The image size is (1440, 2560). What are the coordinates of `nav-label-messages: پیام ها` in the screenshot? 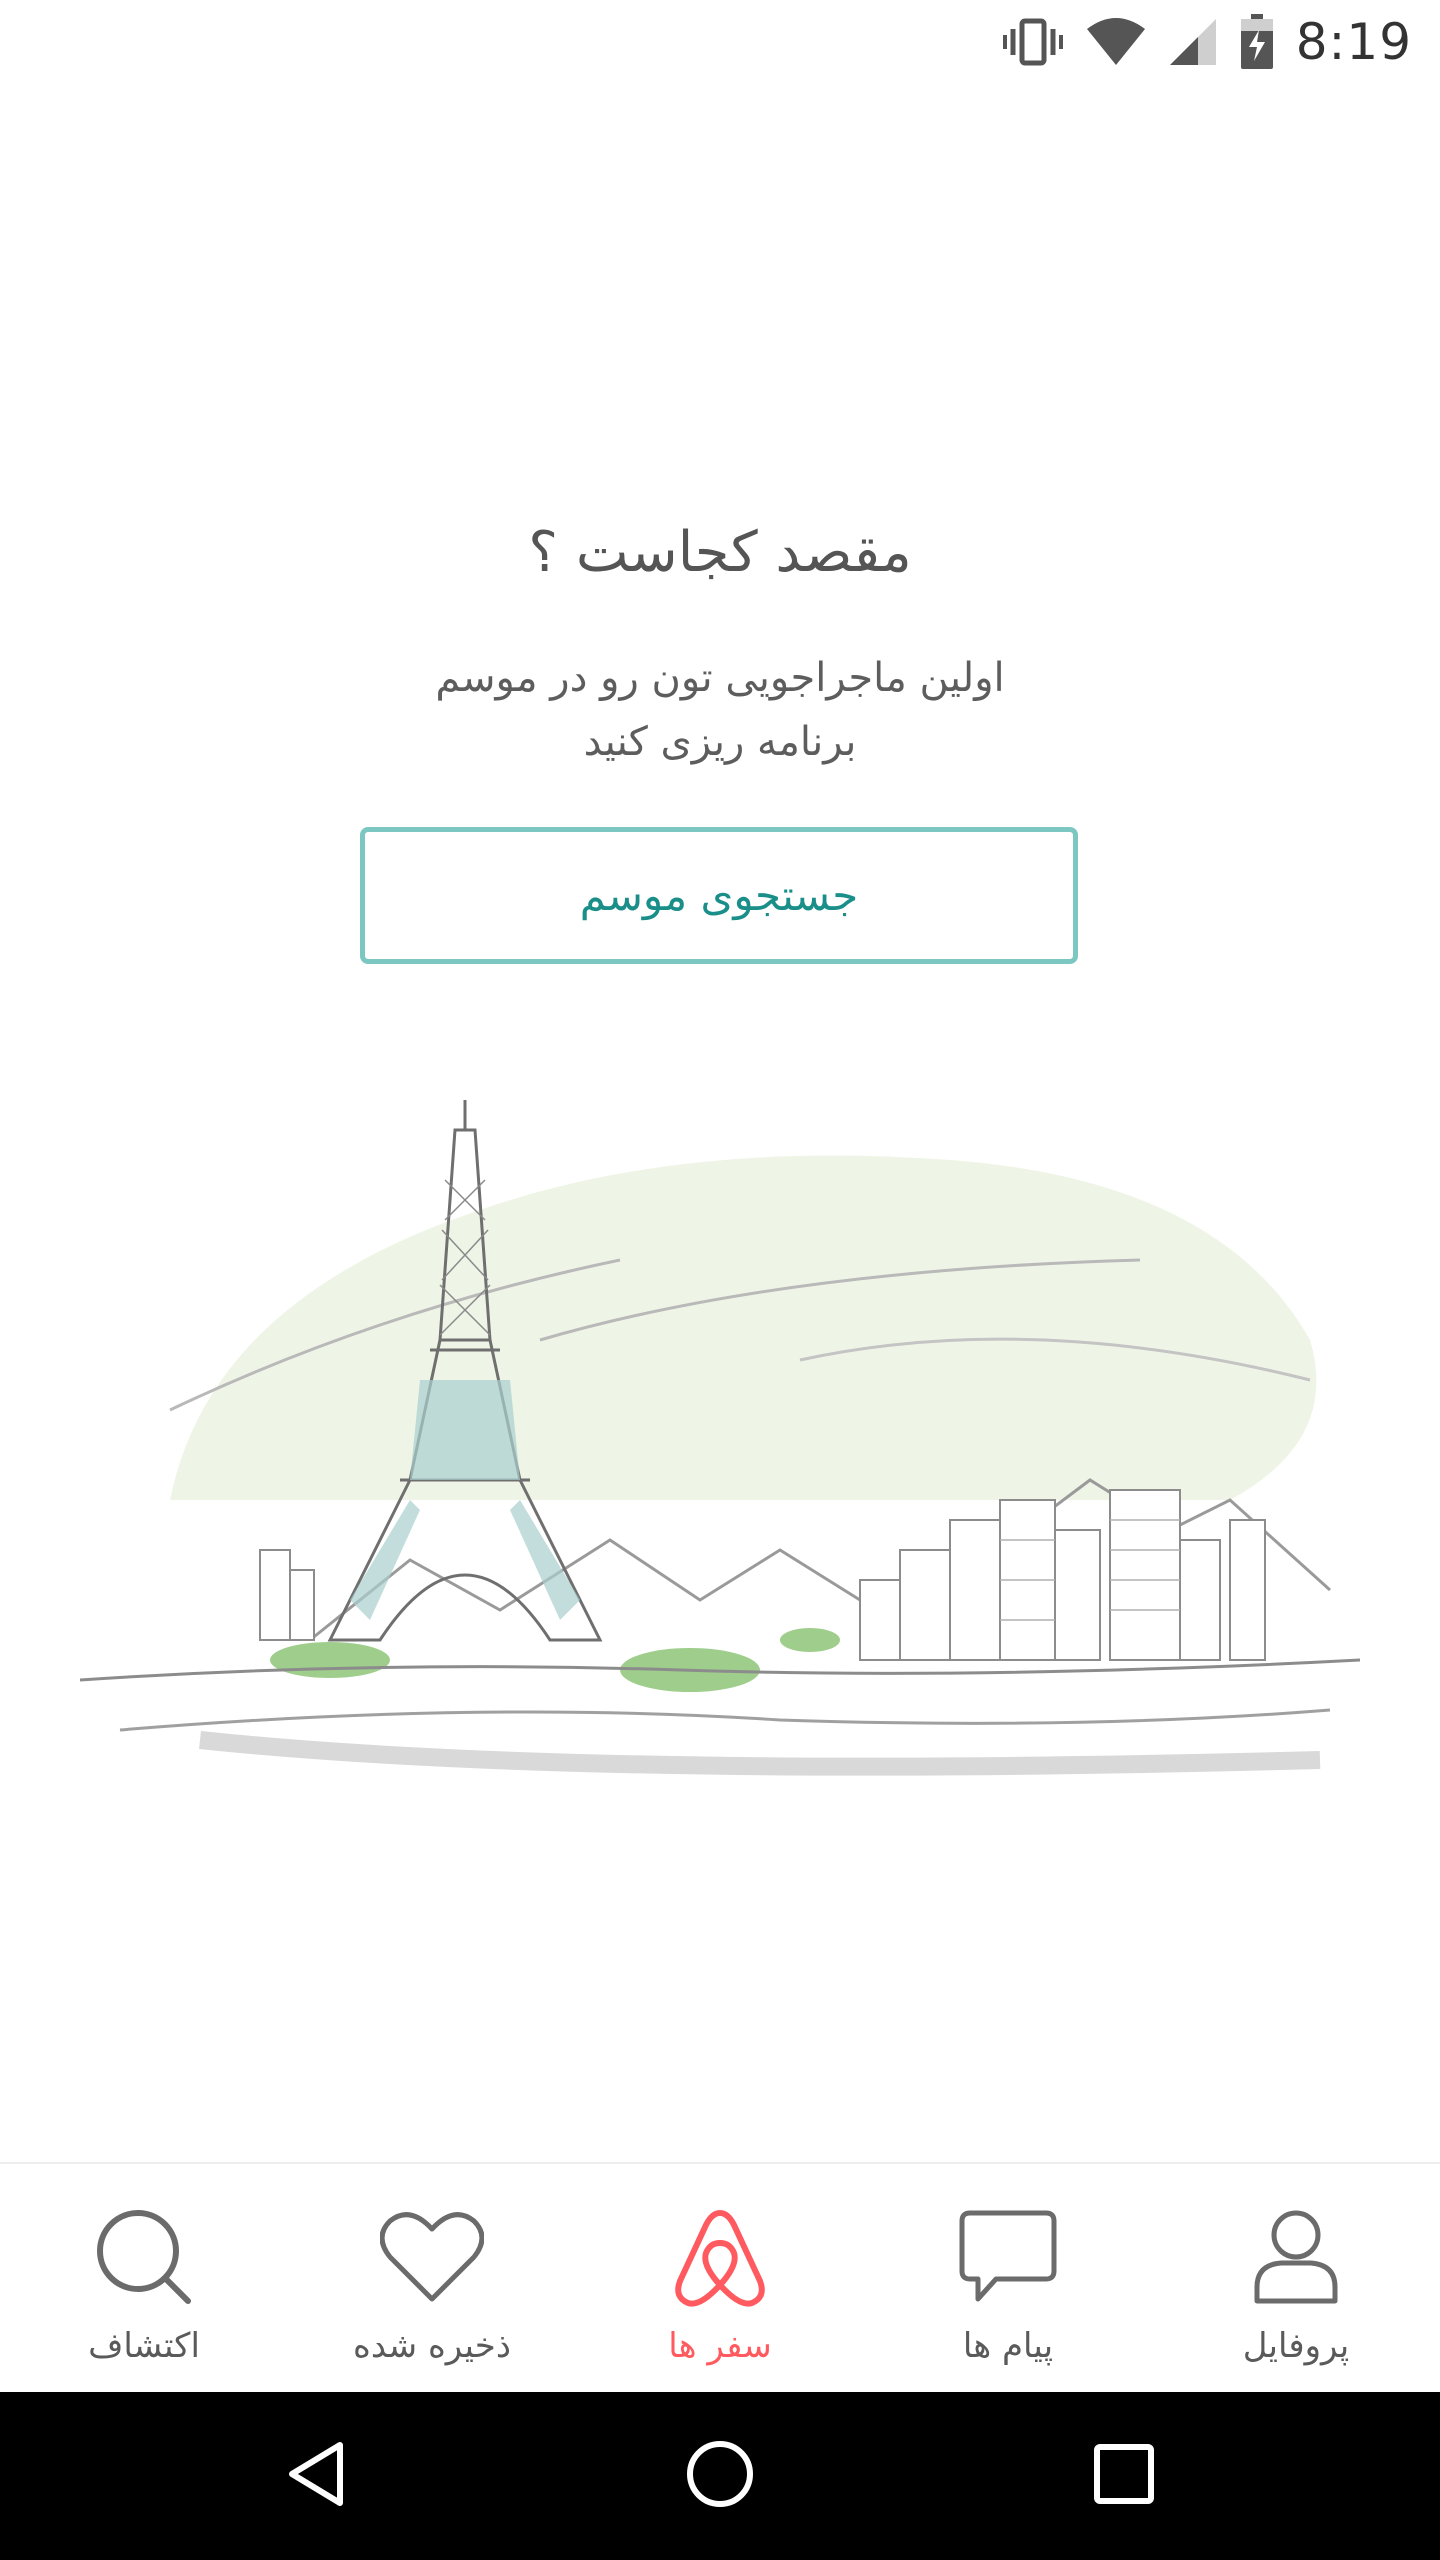 It's located at (1008, 2346).